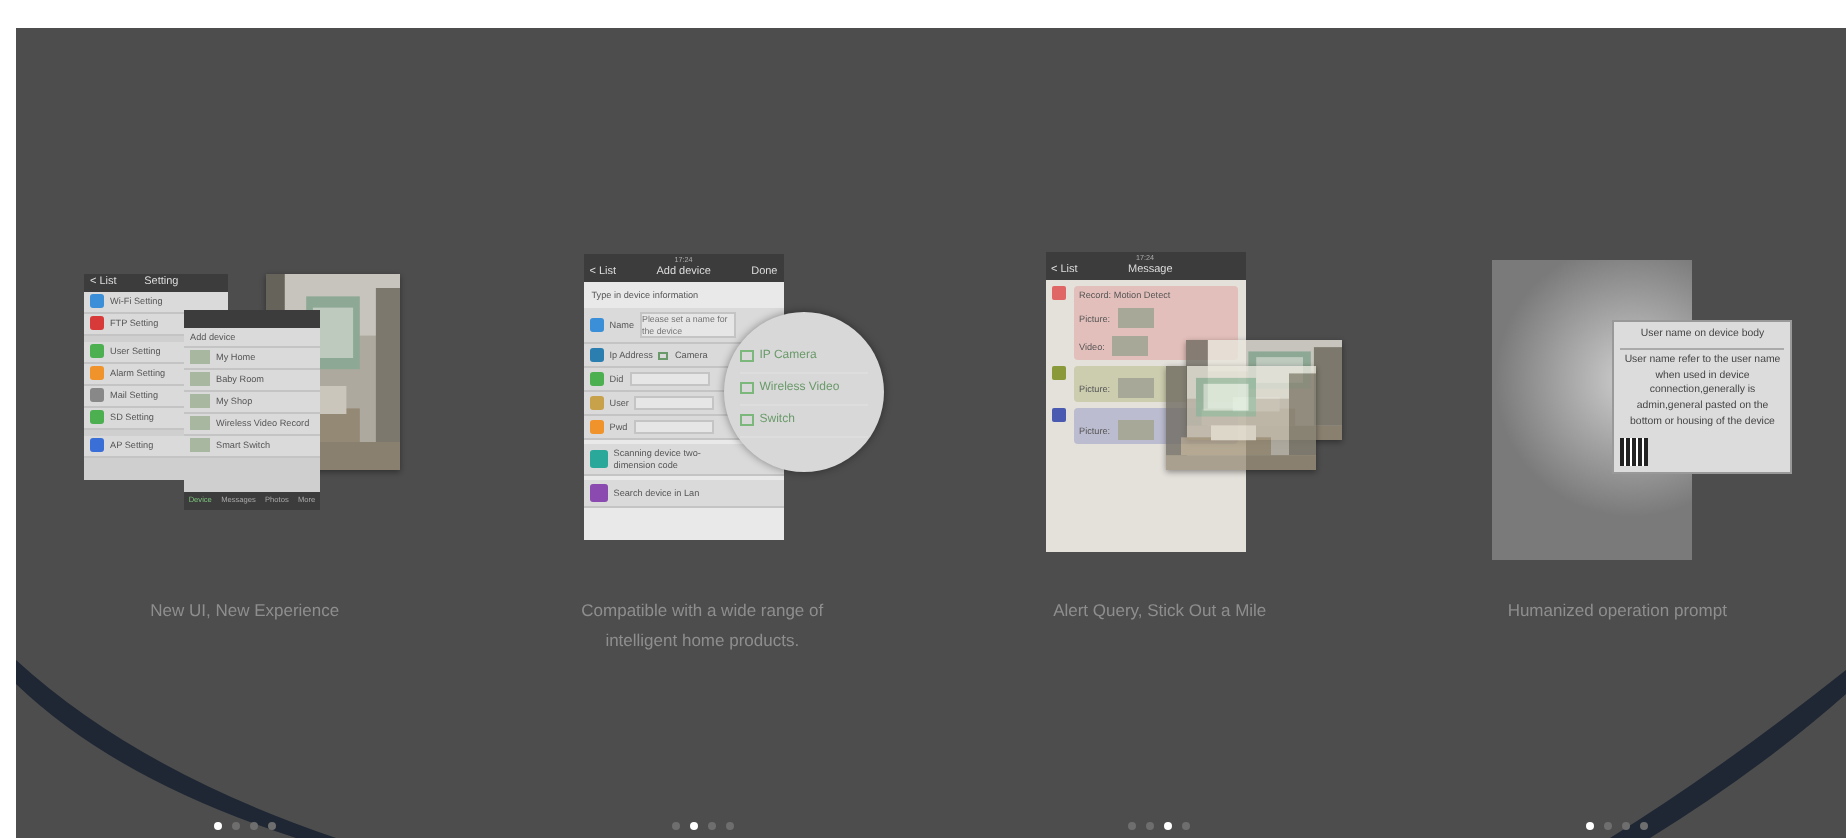 The height and width of the screenshot is (838, 1846). I want to click on header-bar, so click(252, 319).